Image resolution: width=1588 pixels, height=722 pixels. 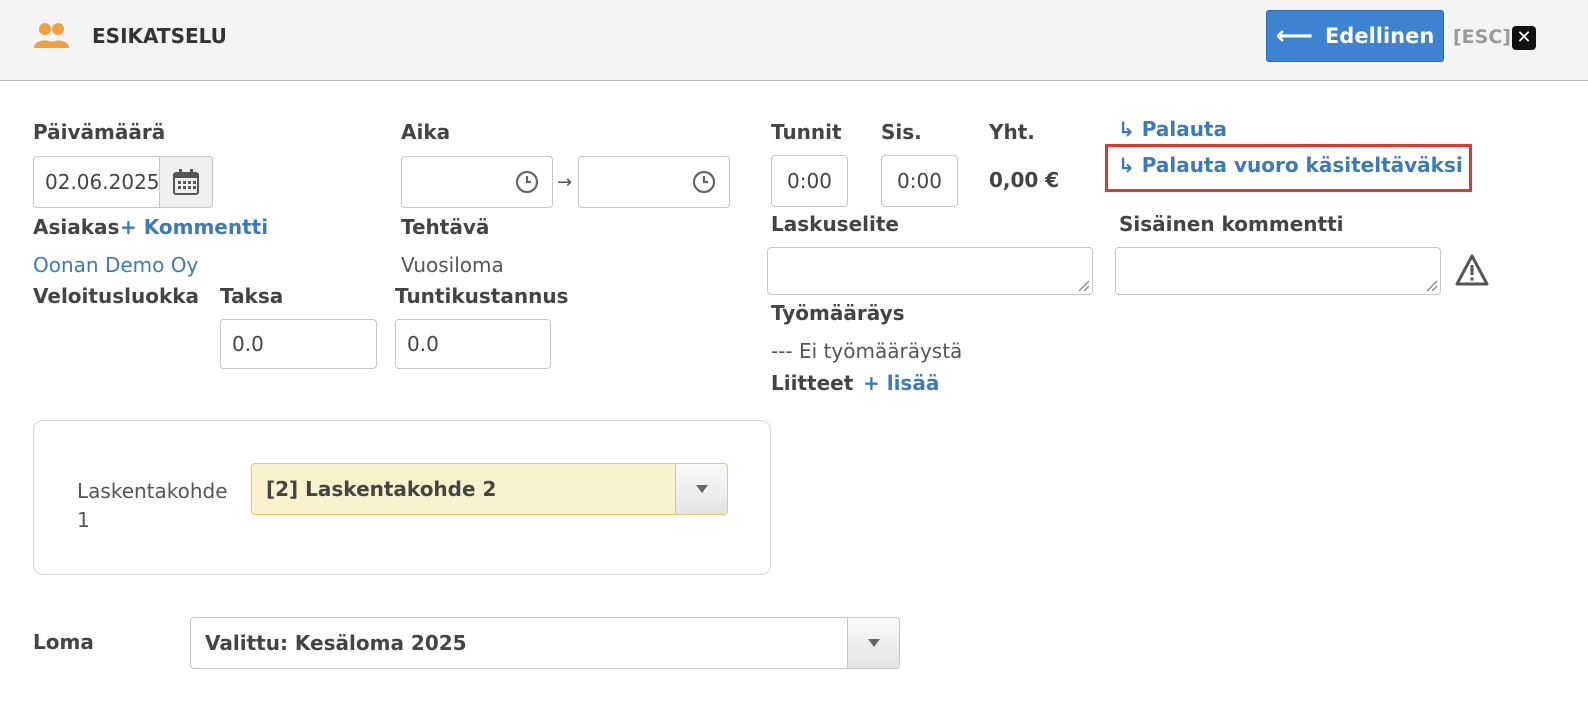 What do you see at coordinates (812, 383) in the screenshot?
I see `attachments-label: Liitteet` at bounding box center [812, 383].